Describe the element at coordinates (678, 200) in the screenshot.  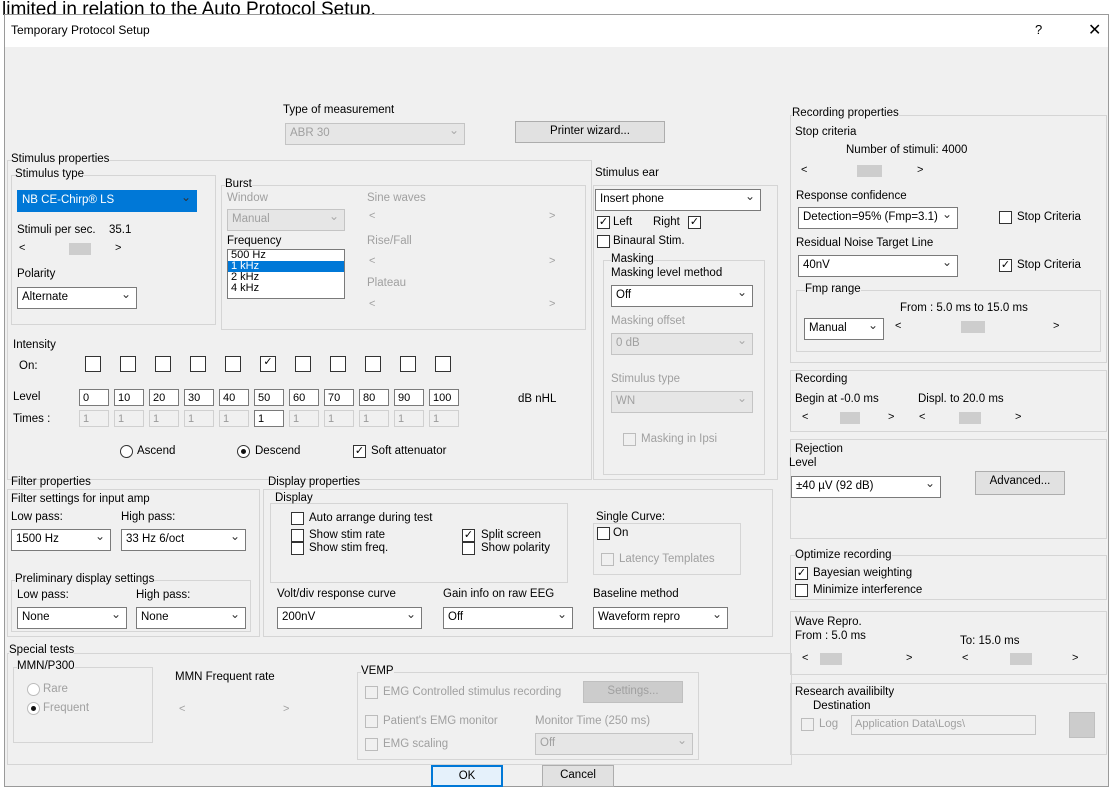
I see `stimulus-ear-select: Insert phone` at that location.